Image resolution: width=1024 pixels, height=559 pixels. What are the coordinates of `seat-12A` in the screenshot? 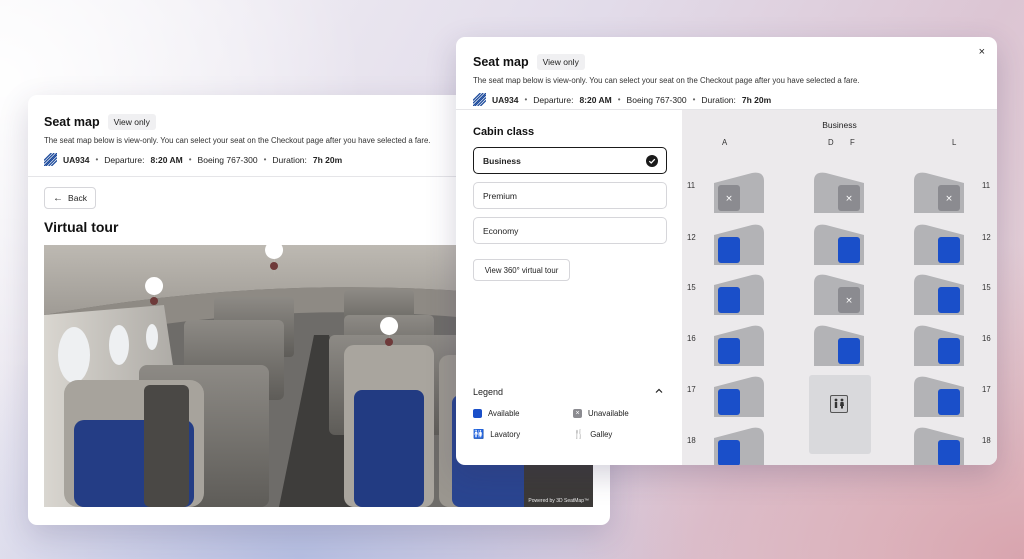 It's located at (739, 246).